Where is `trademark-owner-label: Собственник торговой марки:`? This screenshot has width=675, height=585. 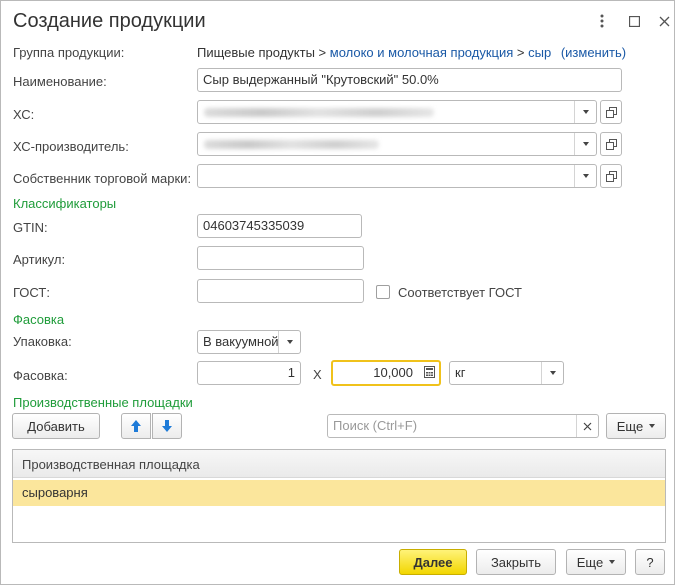
trademark-owner-label: Собственник торговой марки: is located at coordinates (102, 178).